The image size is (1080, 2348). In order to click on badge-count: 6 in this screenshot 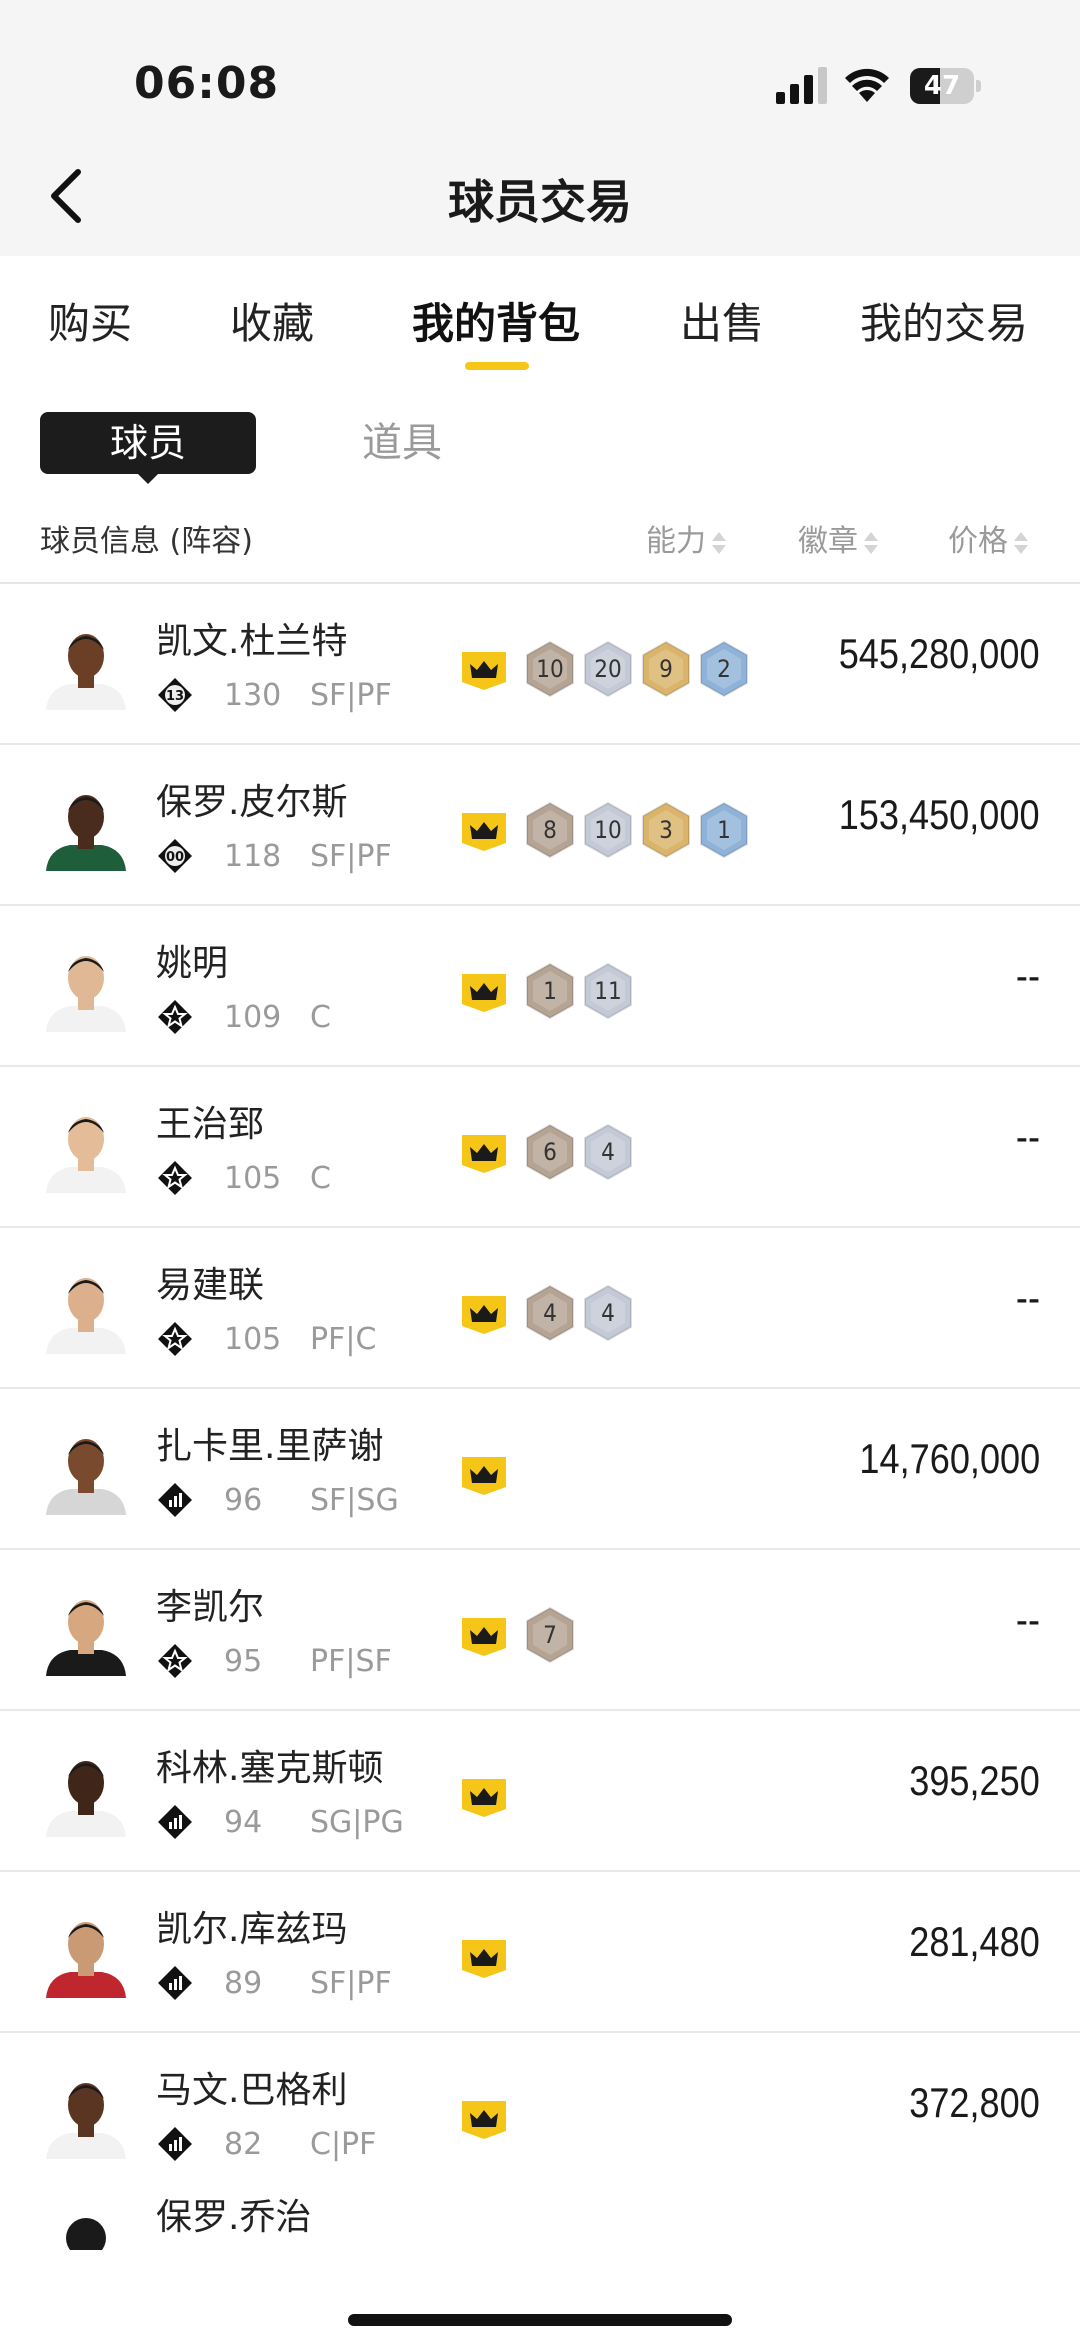, I will do `click(550, 1152)`.